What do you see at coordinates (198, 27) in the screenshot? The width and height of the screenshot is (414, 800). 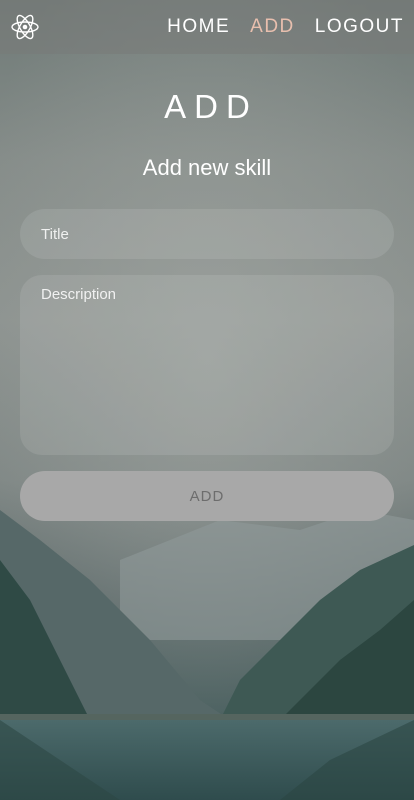 I see `nav-link-home: HOME` at bounding box center [198, 27].